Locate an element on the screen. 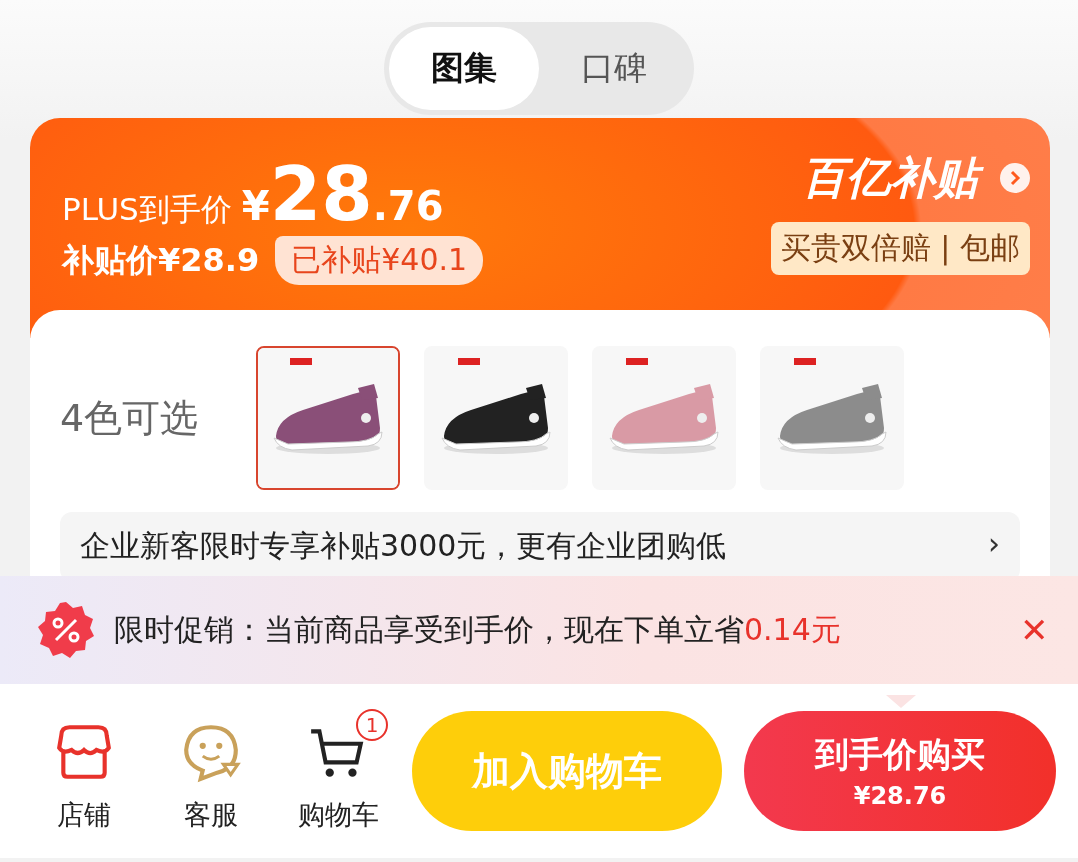 The width and height of the screenshot is (1078, 862). close-button: ✕ is located at coordinates (1034, 630).